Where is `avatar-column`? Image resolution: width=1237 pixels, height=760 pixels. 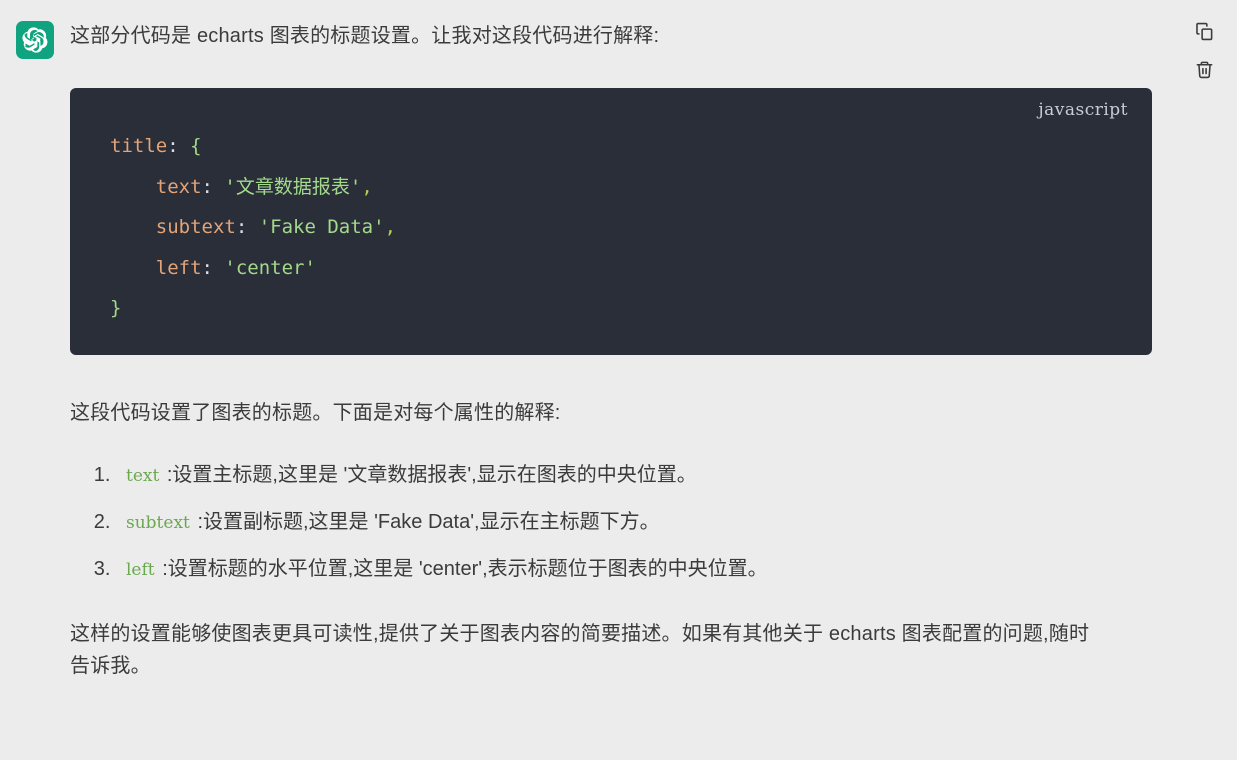
avatar-column is located at coordinates (35, 350).